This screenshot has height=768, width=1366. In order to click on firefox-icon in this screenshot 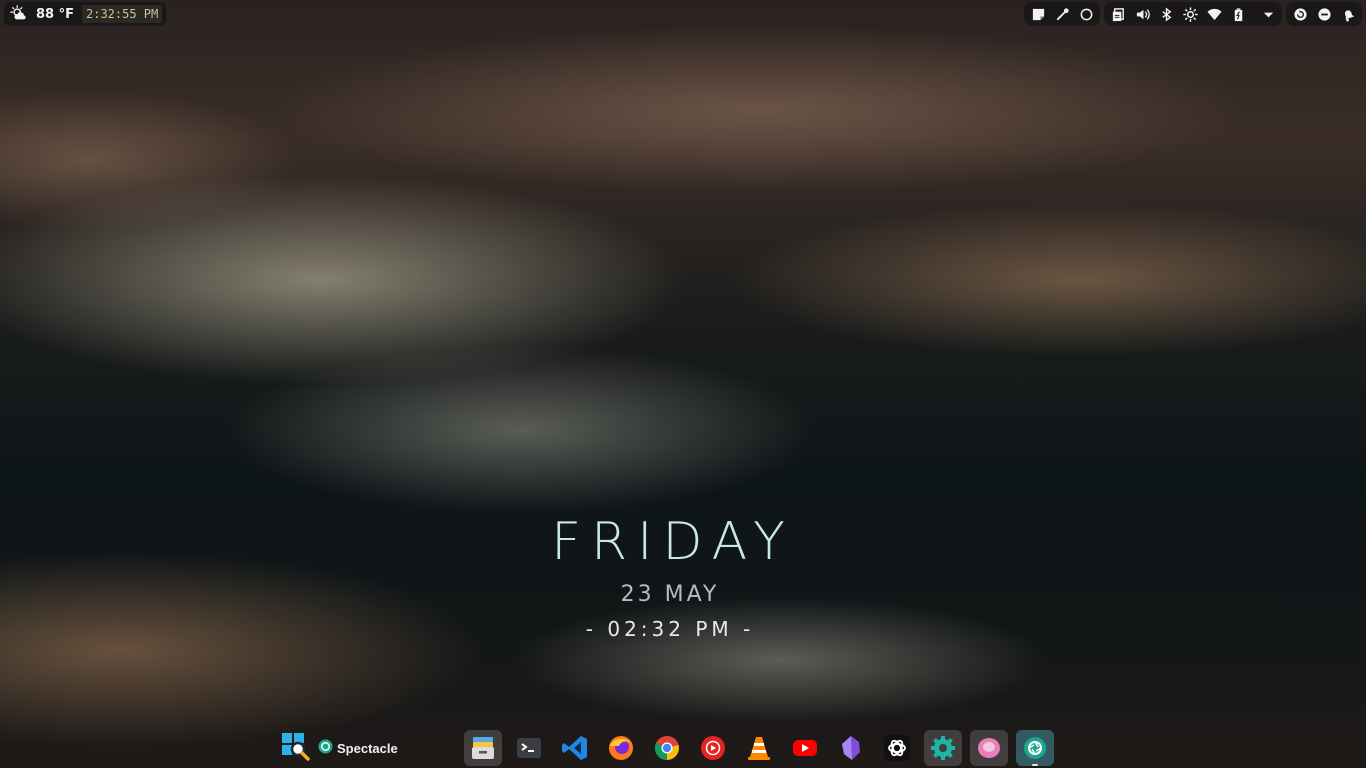, I will do `click(621, 748)`.